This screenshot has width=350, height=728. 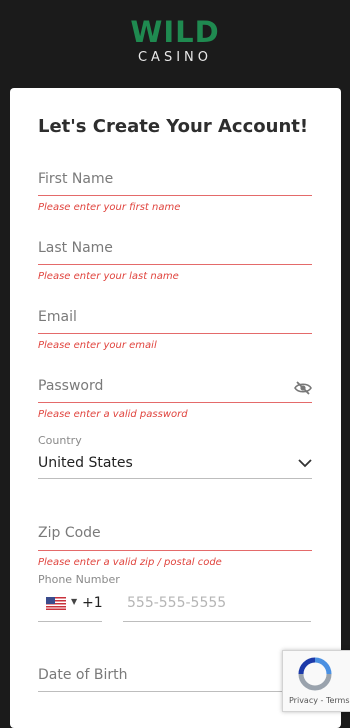 What do you see at coordinates (113, 414) in the screenshot?
I see `password-error: Please enter a valid password` at bounding box center [113, 414].